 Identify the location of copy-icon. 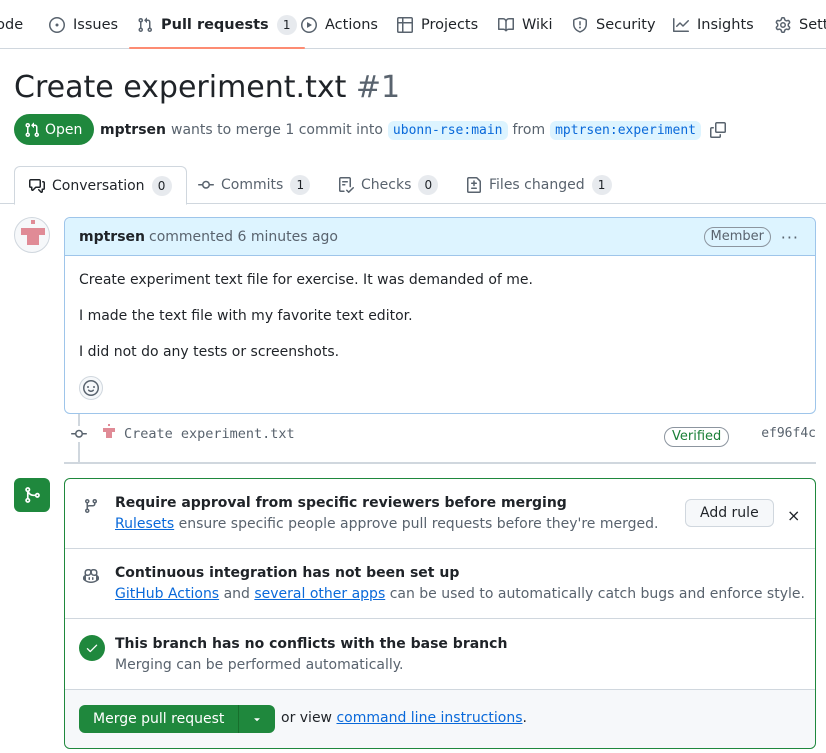
(717, 130).